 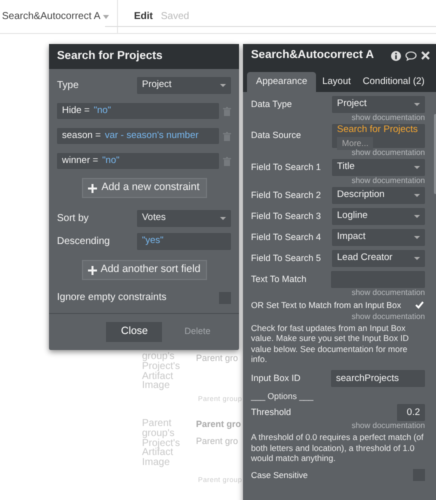 I want to click on select-field: Logline, so click(x=378, y=216).